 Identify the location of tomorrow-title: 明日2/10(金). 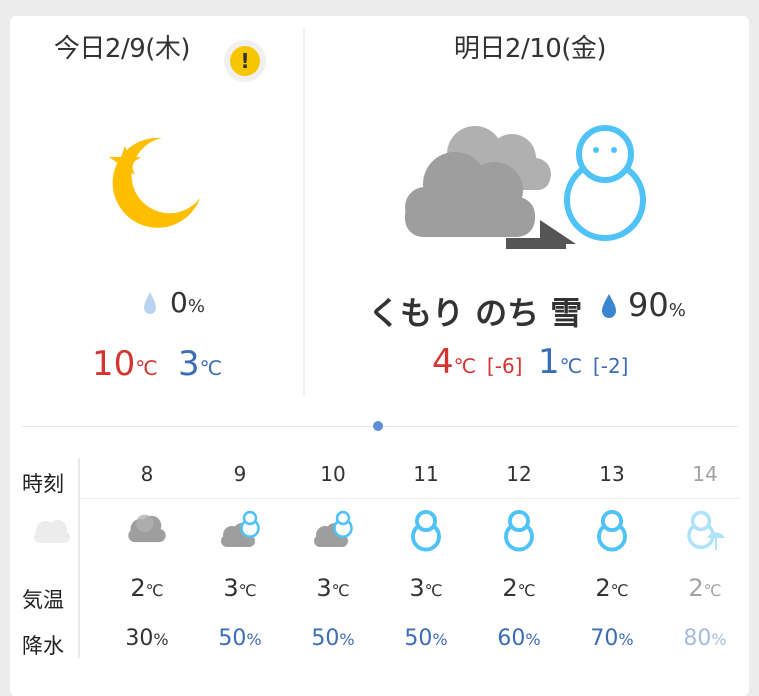
(530, 49).